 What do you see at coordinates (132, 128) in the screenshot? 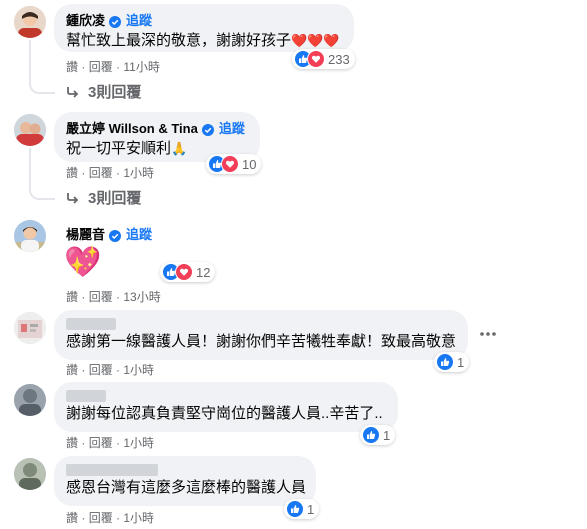
I see `commenter-name: 嚴立婷 Willson & Tina` at bounding box center [132, 128].